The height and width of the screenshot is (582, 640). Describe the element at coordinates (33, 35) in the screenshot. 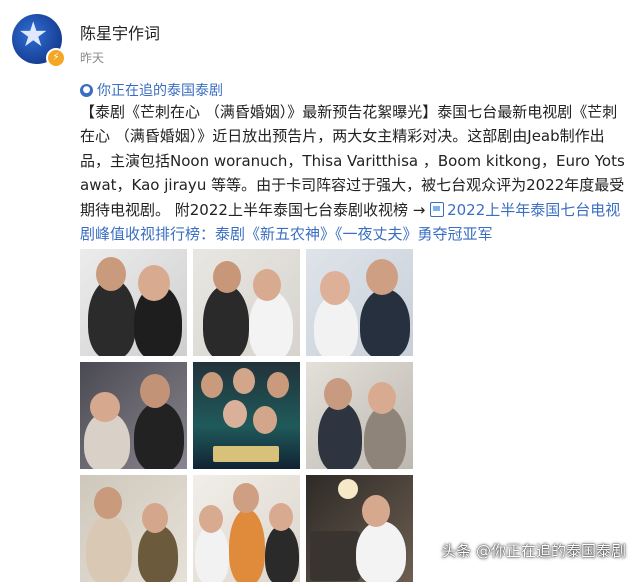

I see `star-icon: ★` at that location.